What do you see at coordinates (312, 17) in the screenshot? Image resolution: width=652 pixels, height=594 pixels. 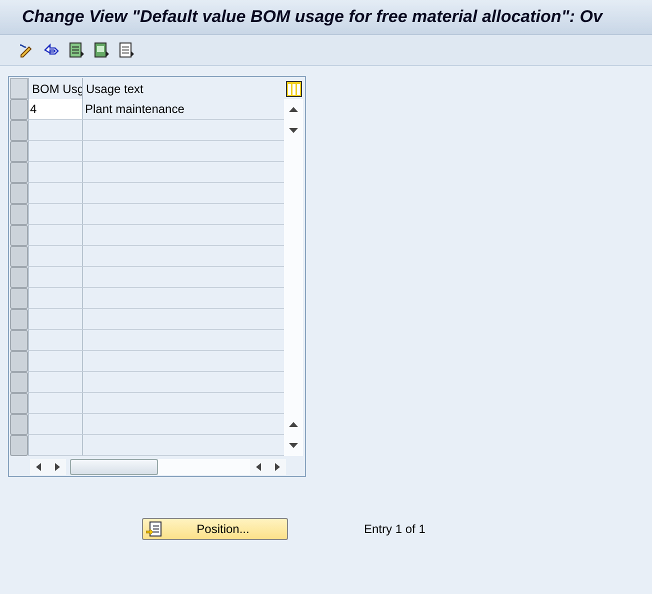 I see `window-title: Change View "Default value BOM usage for free material allocation": Ov` at bounding box center [312, 17].